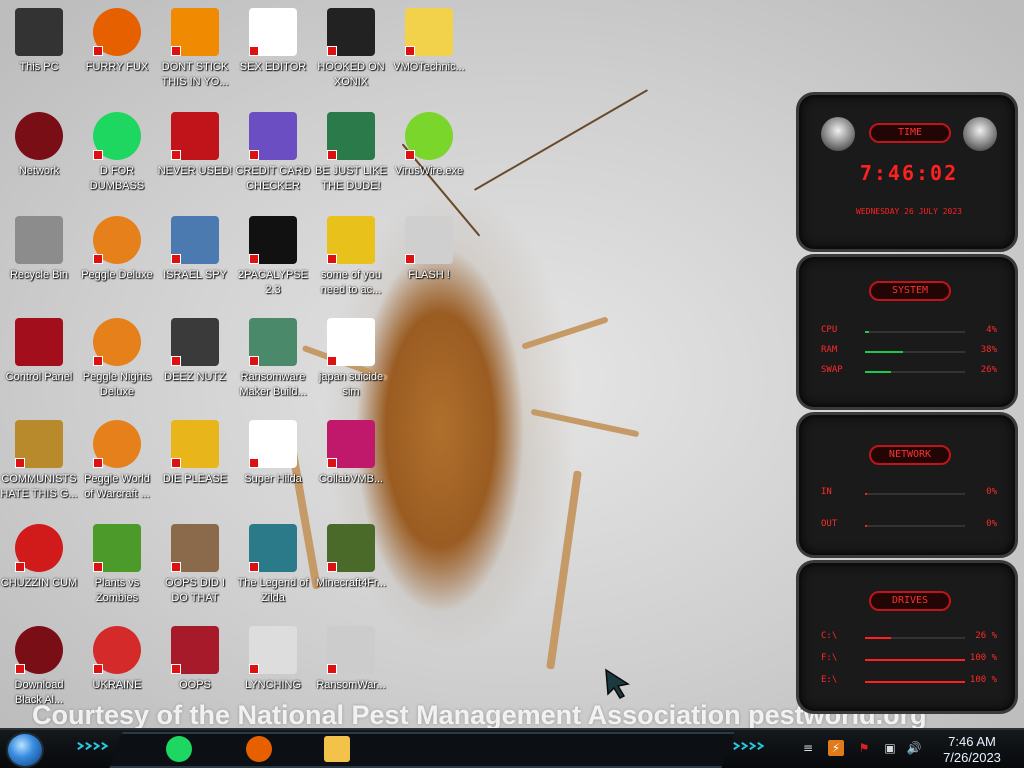 Image resolution: width=1024 pixels, height=768 pixels. What do you see at coordinates (890, 748) in the screenshot?
I see `tray-network-icon: ▣` at bounding box center [890, 748].